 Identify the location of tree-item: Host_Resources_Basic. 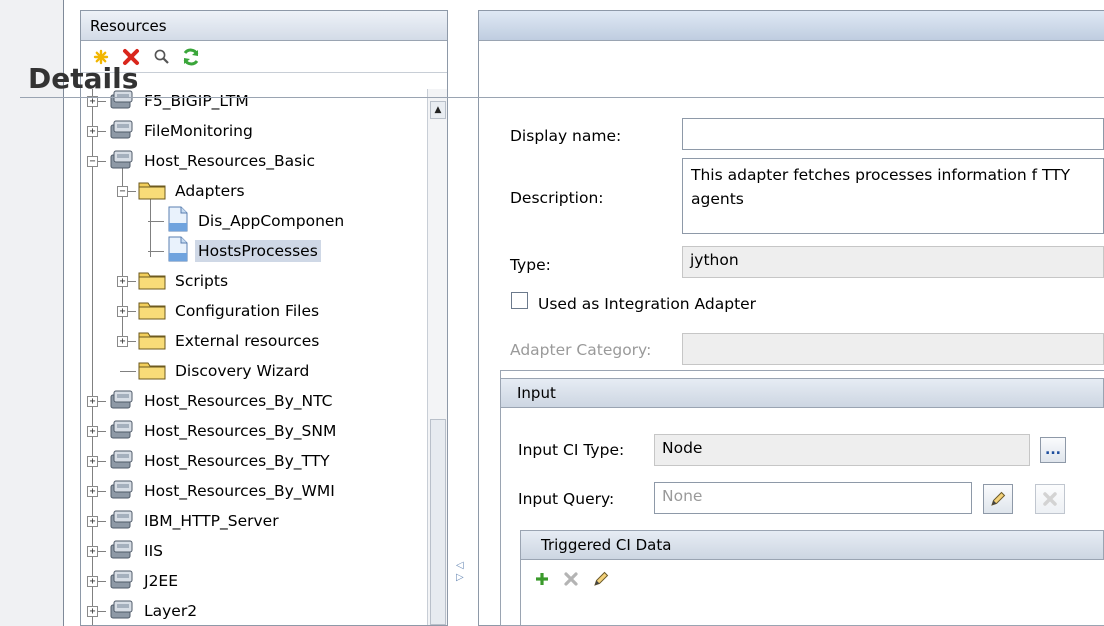
(213, 161).